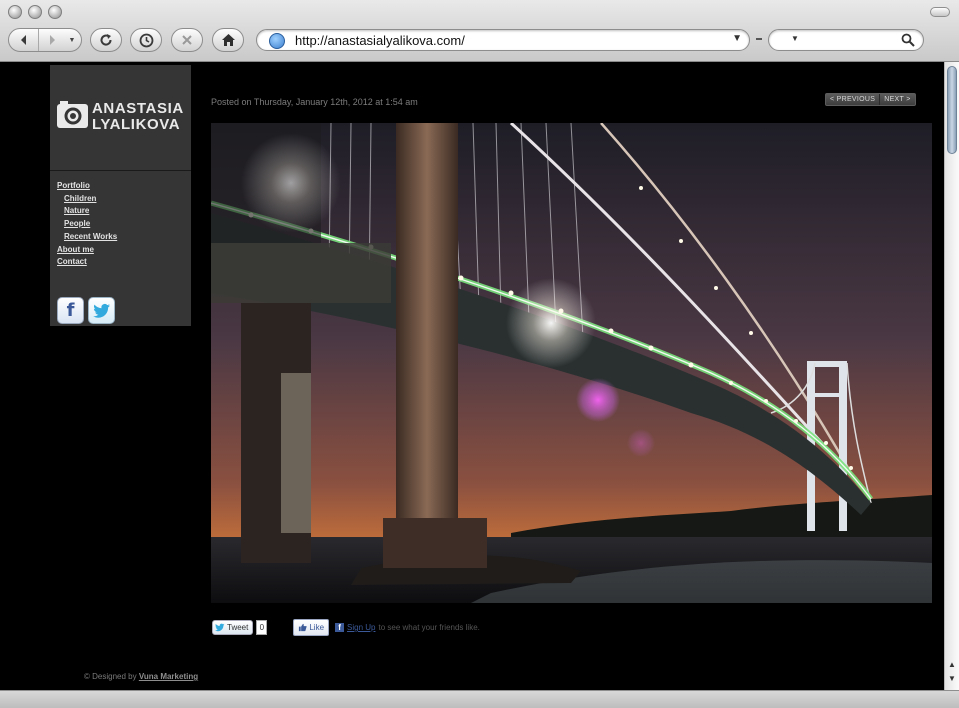 This screenshot has height=708, width=959. I want to click on home-icon, so click(228, 40).